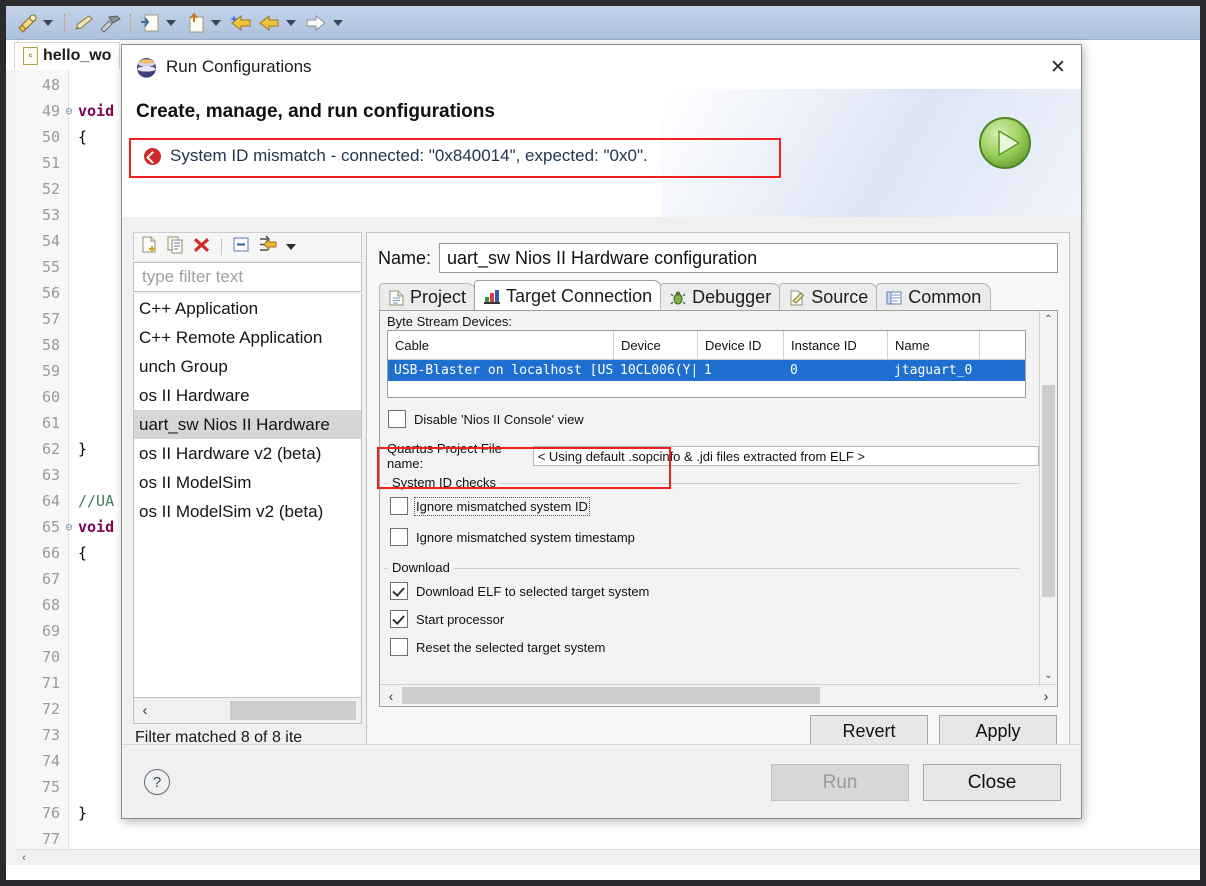 Image resolution: width=1206 pixels, height=886 pixels. I want to click on tab-target-connection: Target Connection, so click(568, 295).